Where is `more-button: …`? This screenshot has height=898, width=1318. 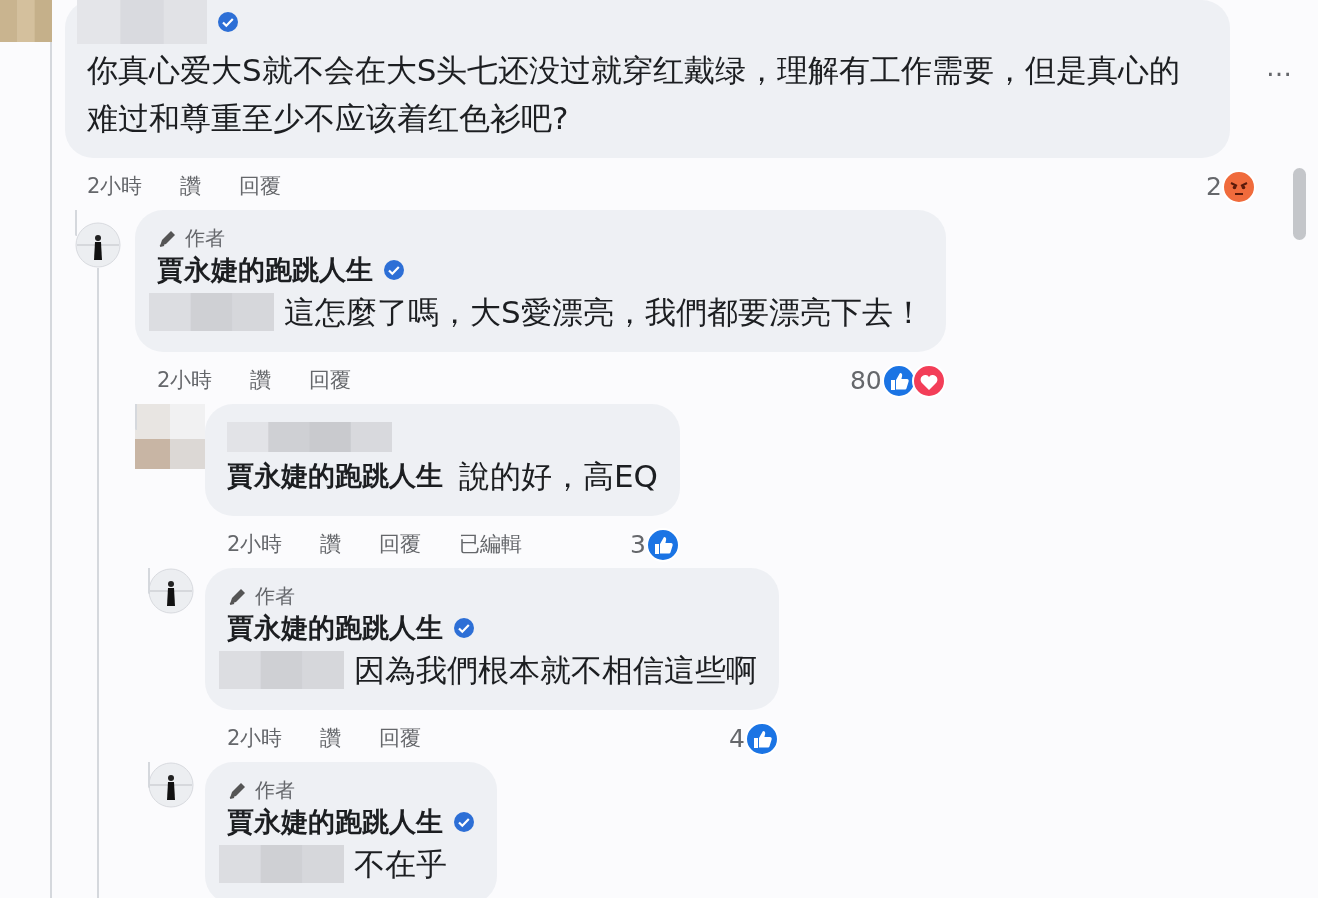
more-button: … is located at coordinates (1261, 43).